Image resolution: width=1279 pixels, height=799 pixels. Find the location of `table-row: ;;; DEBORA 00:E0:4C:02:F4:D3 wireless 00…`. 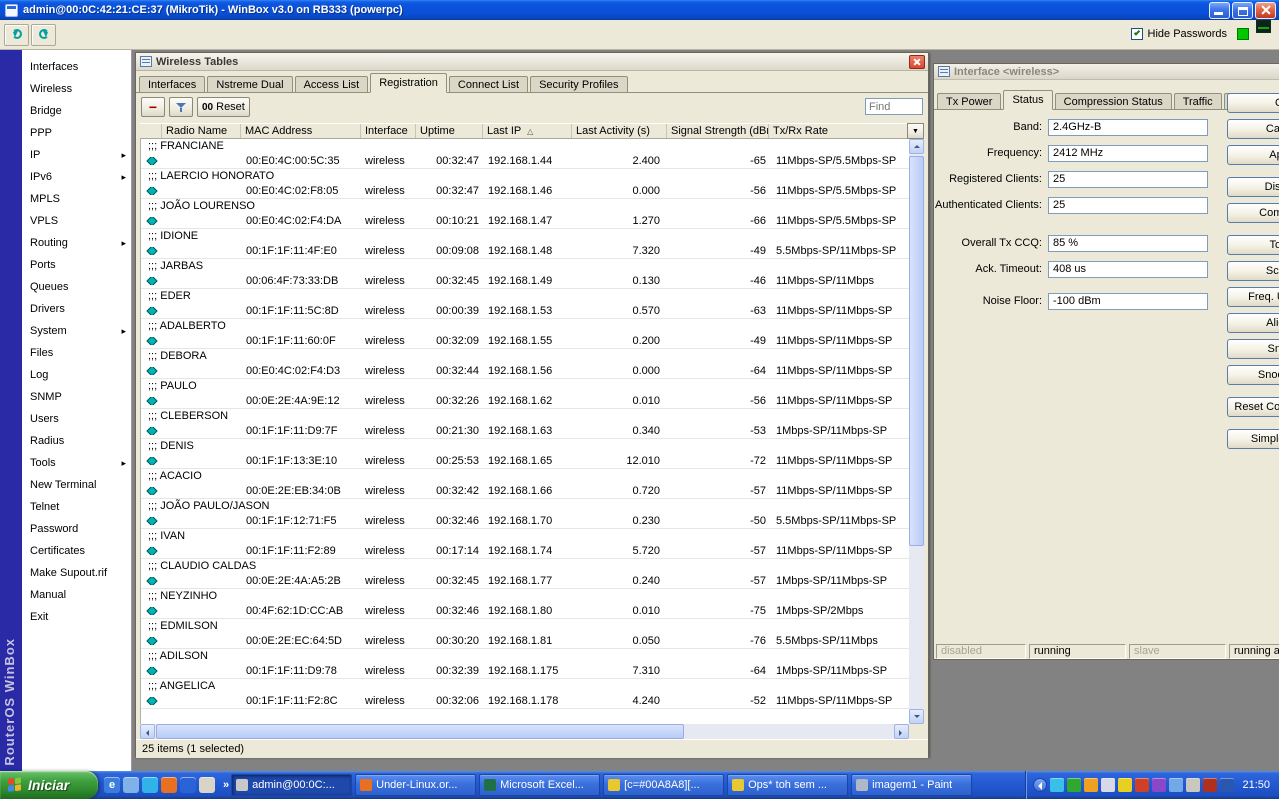

table-row: ;;; DEBORA 00:E0:4C:02:F4:D3 wireless 00… is located at coordinates (525, 364).